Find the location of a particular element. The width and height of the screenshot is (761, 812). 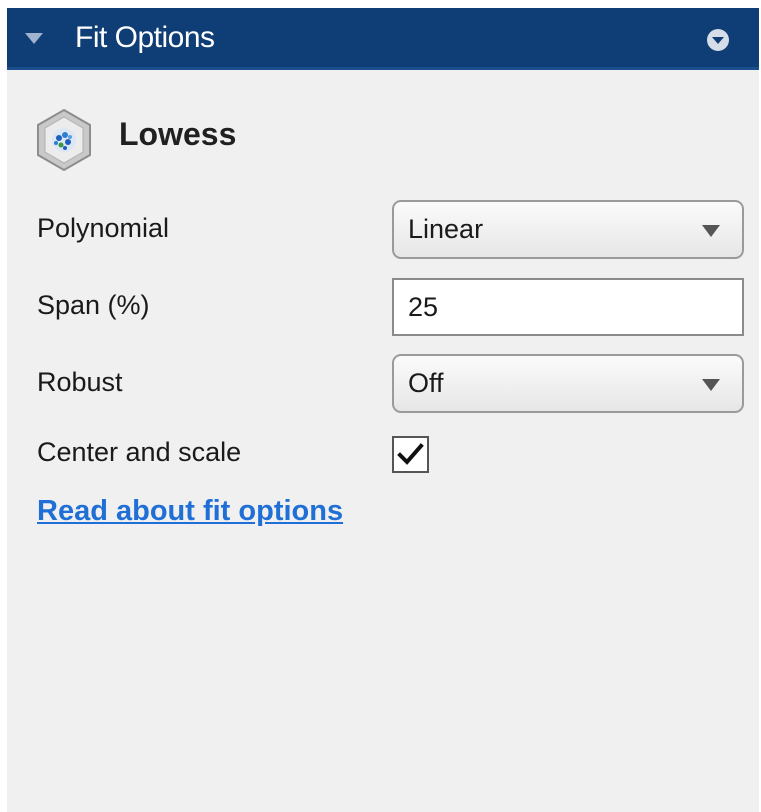

center-and-scale-checkbox is located at coordinates (410, 454).